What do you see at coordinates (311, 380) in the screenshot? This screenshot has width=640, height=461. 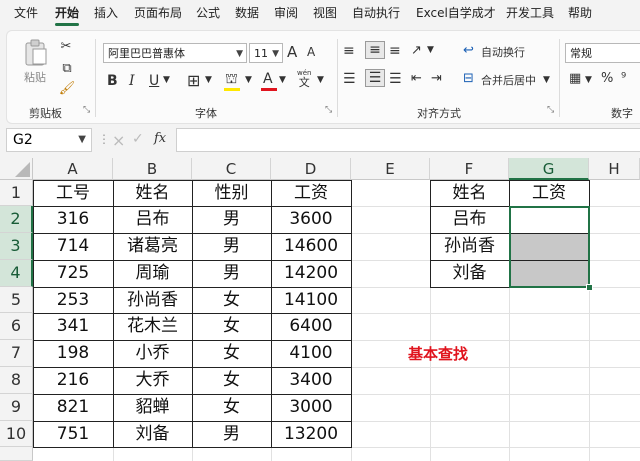 I see `table-cell: 3400` at bounding box center [311, 380].